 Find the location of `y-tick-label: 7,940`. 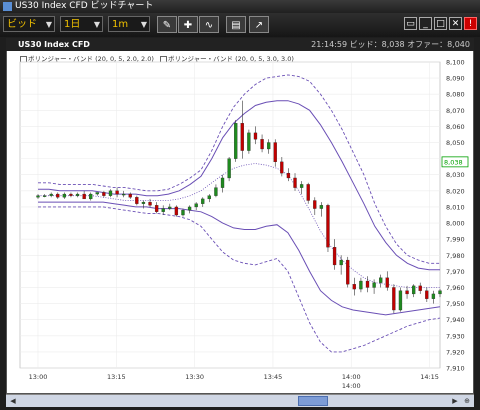

y-tick-label: 7,940 is located at coordinates (455, 320).